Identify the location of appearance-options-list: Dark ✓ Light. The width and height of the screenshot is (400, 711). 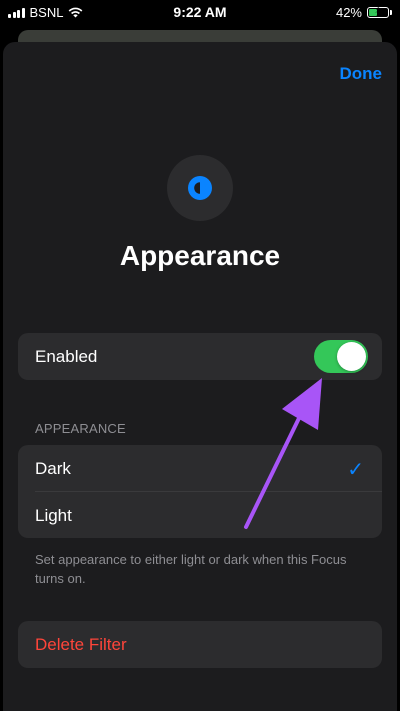
(200, 491).